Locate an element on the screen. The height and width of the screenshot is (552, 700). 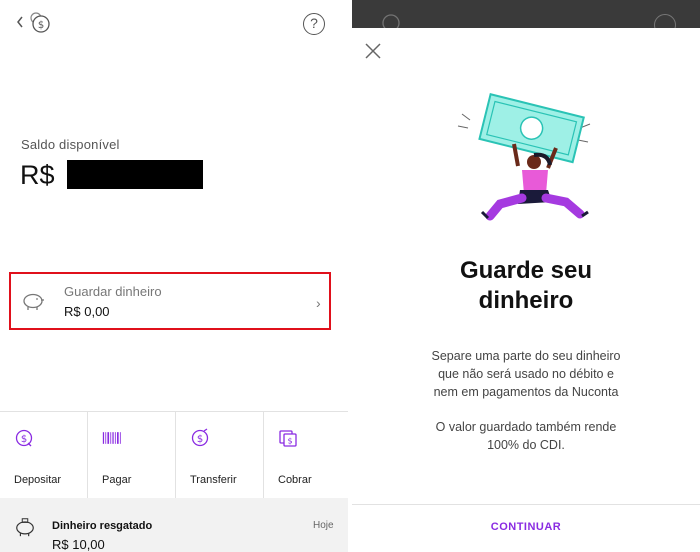
hidden-balance-value is located at coordinates (135, 174).